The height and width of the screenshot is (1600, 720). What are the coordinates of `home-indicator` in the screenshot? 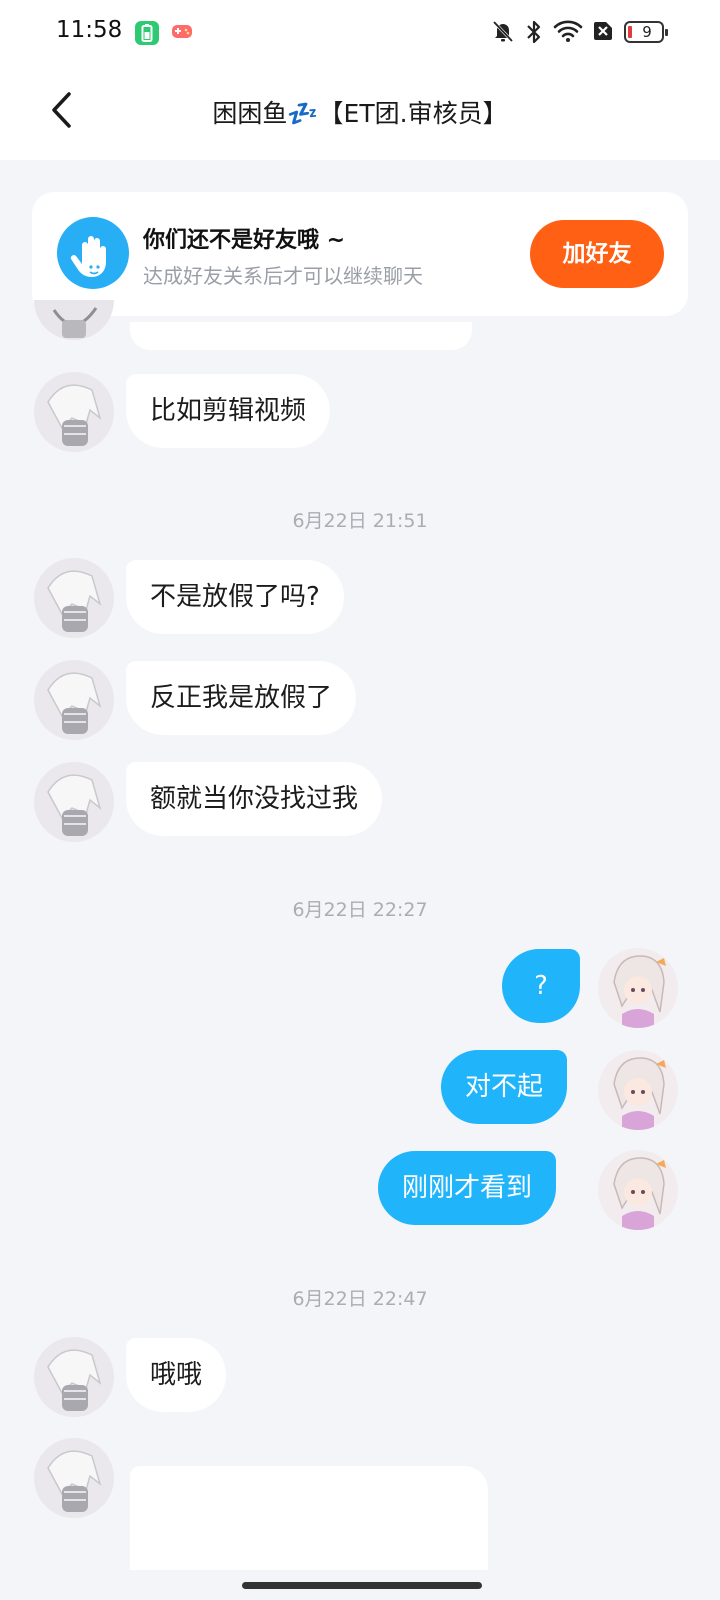 It's located at (362, 1585).